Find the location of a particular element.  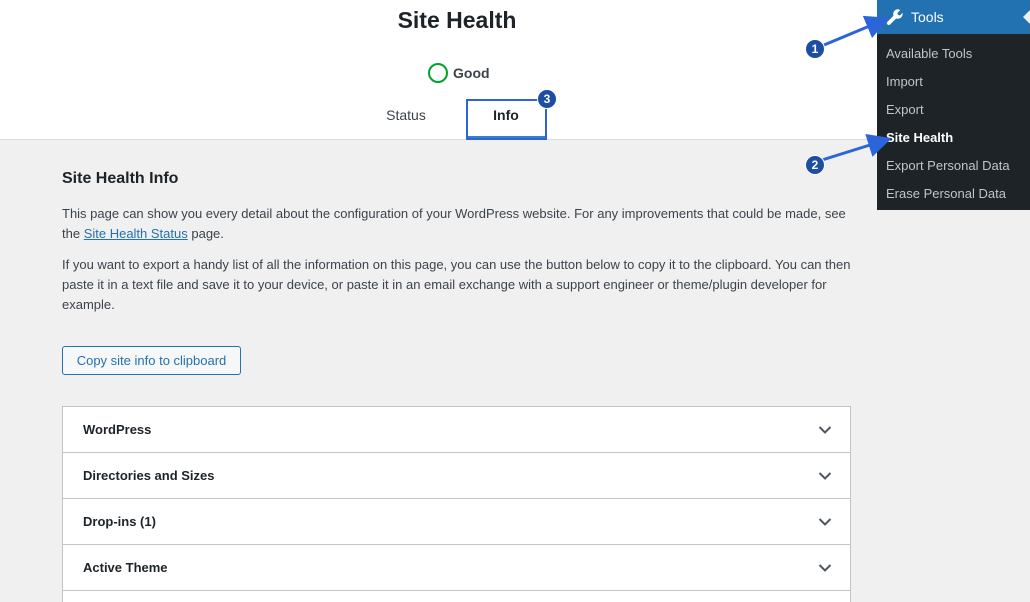

annotation-arrows is located at coordinates (856, 88).